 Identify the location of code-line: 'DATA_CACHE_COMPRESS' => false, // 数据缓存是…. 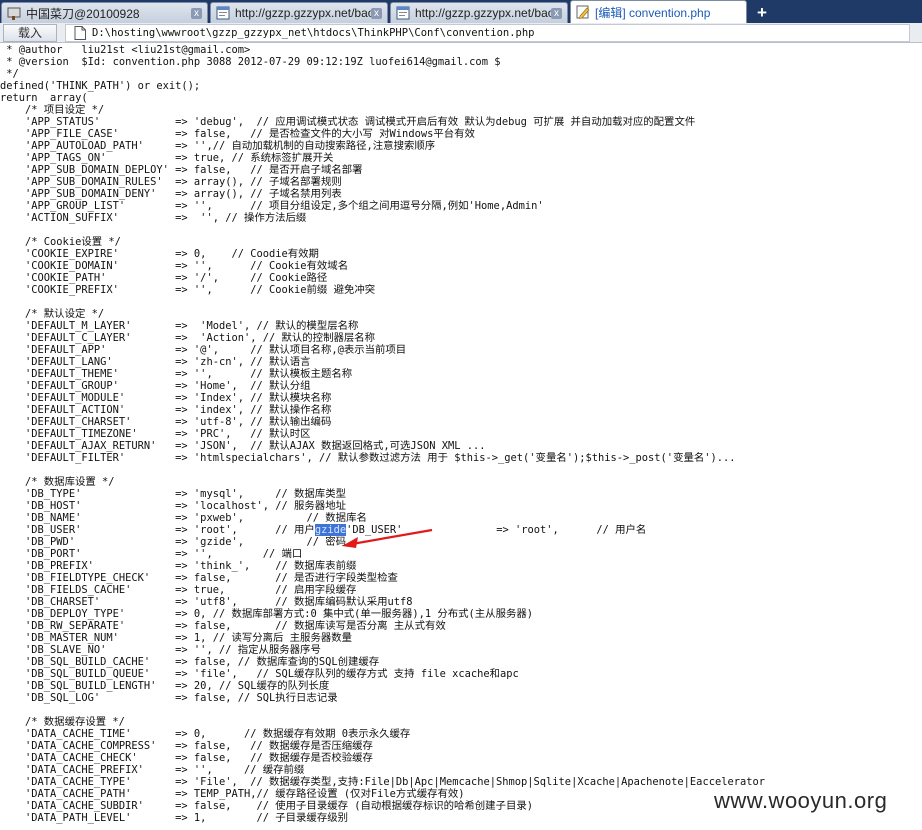
(186, 746).